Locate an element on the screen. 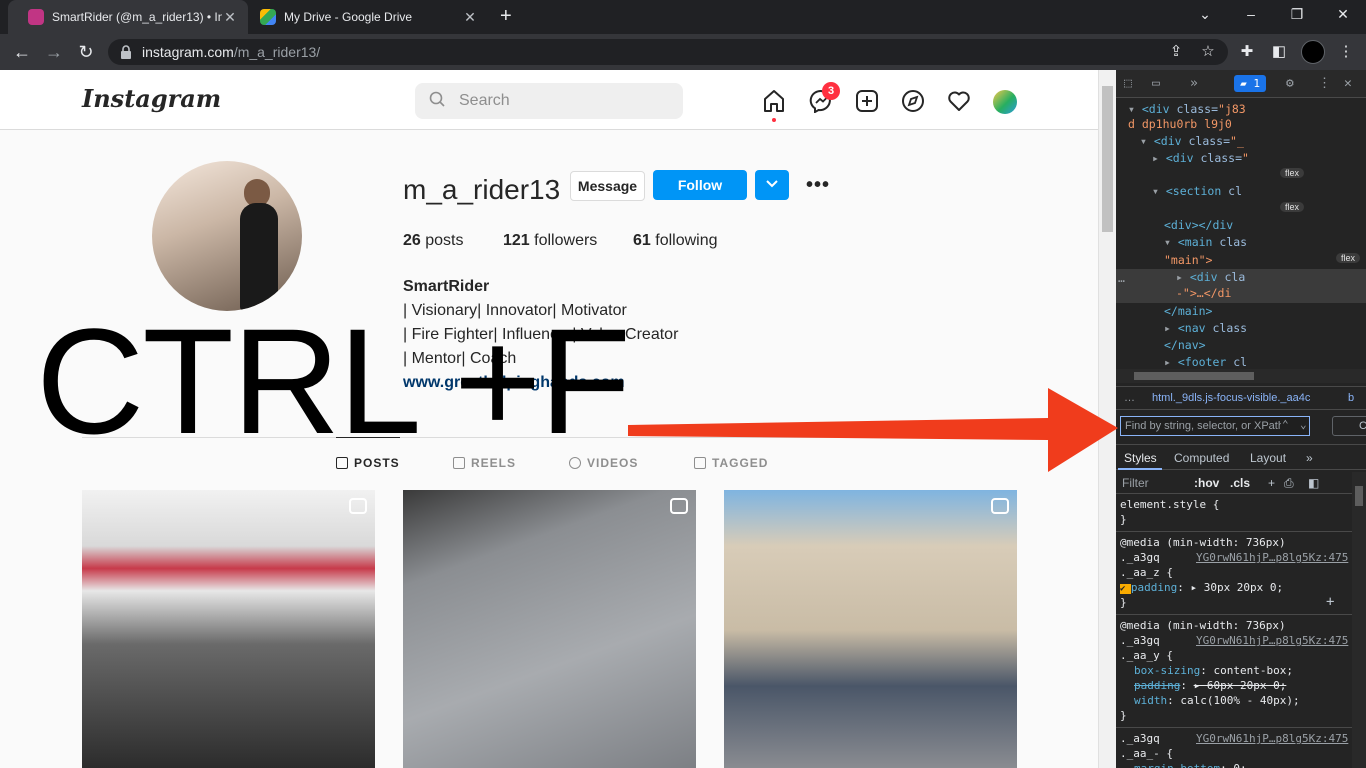 Image resolution: width=1366 pixels, height=768 pixels. css-property: width: calc(100% - 40px); is located at coordinates (1210, 701).